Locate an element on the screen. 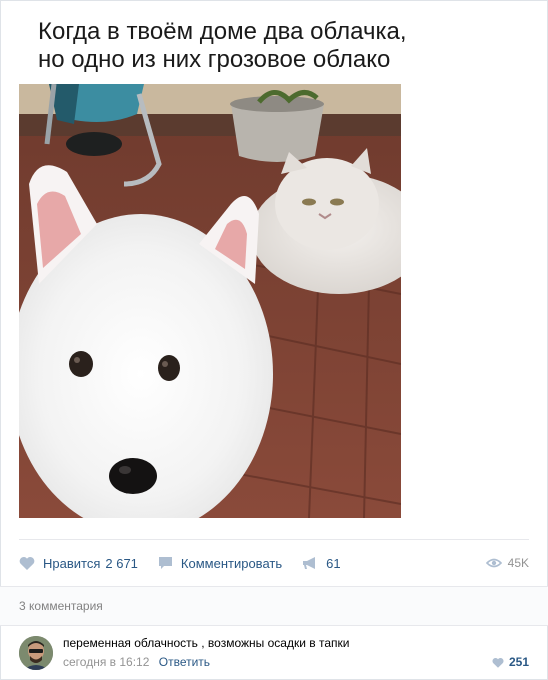 Image resolution: width=548 pixels, height=680 pixels. like-button: Нравится 2 671 is located at coordinates (78, 563).